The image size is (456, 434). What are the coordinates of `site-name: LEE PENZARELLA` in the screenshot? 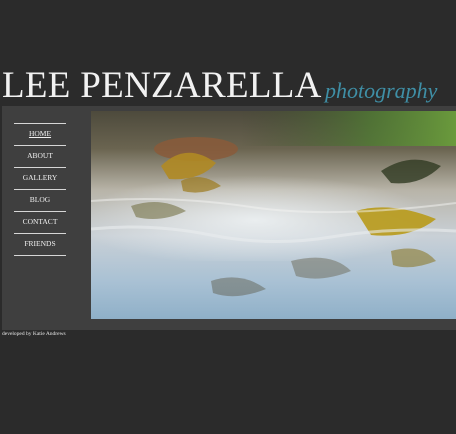 It's located at (162, 86).